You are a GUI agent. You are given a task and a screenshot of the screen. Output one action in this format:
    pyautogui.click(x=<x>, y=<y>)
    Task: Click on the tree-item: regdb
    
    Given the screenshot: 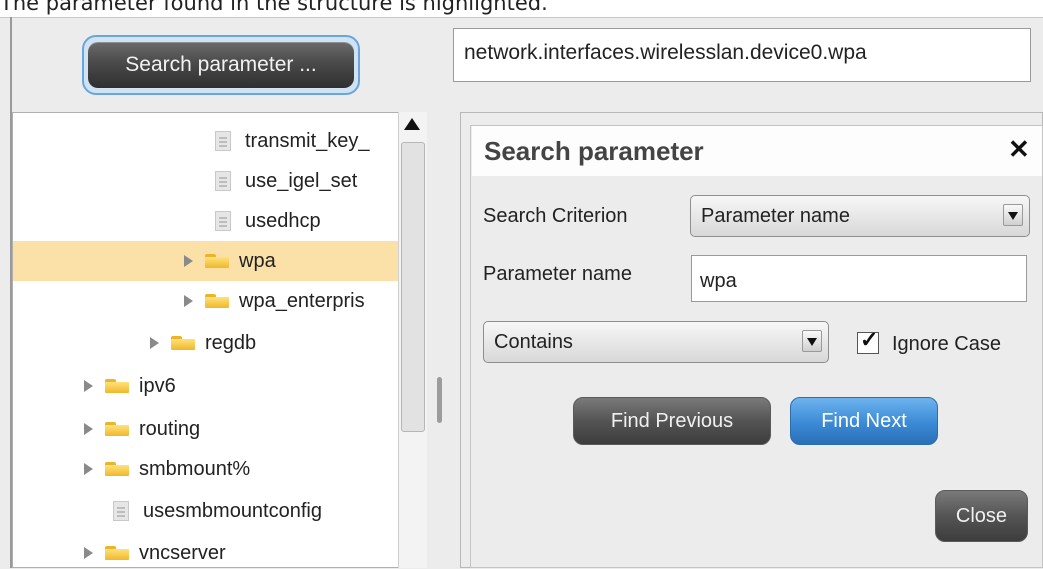 What is the action you would take?
    pyautogui.click(x=219, y=343)
    